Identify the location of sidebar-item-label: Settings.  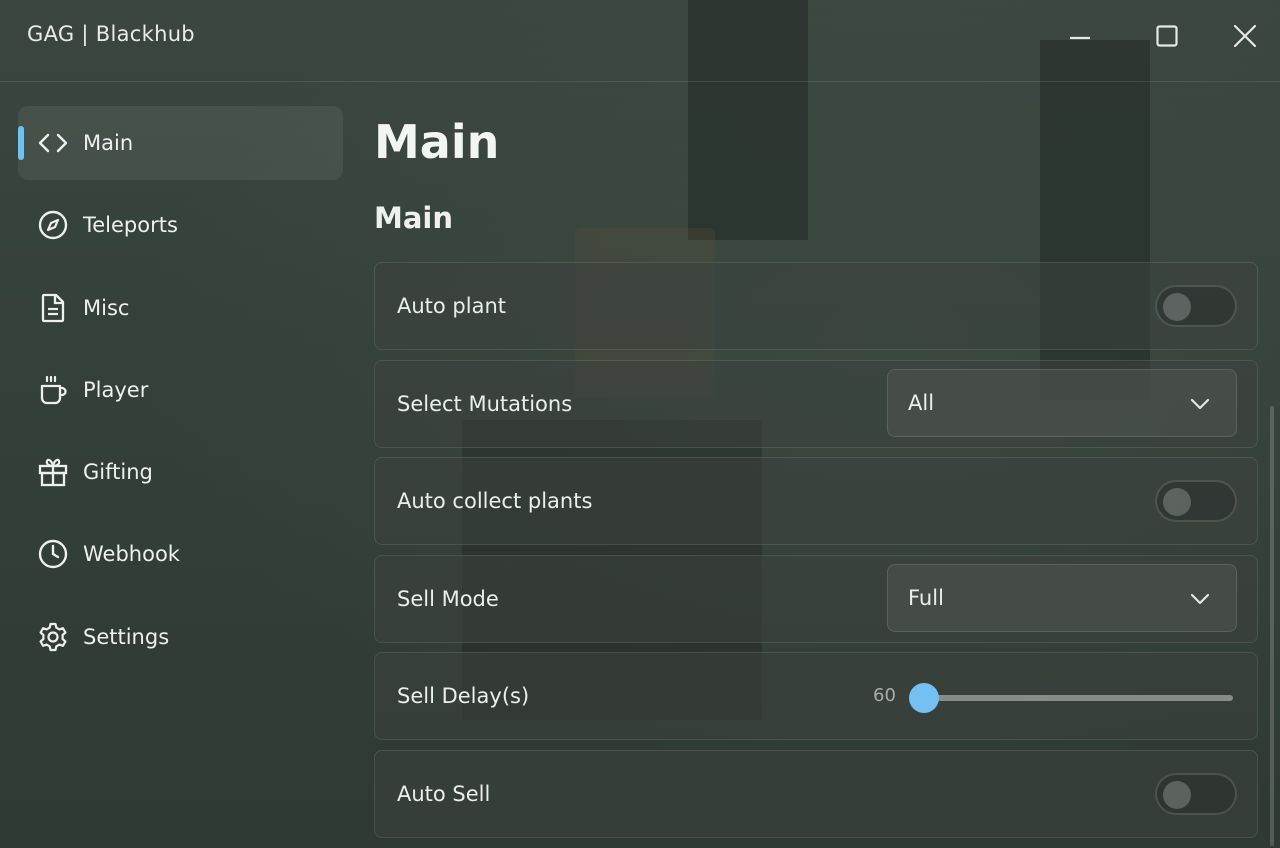
(126, 636).